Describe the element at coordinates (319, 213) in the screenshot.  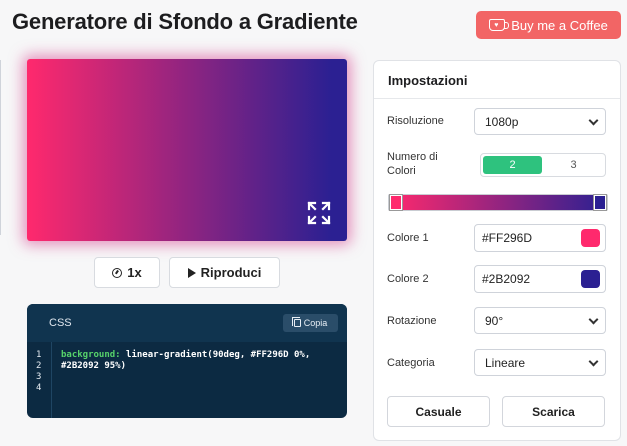
I see `fullscreen-icon` at that location.